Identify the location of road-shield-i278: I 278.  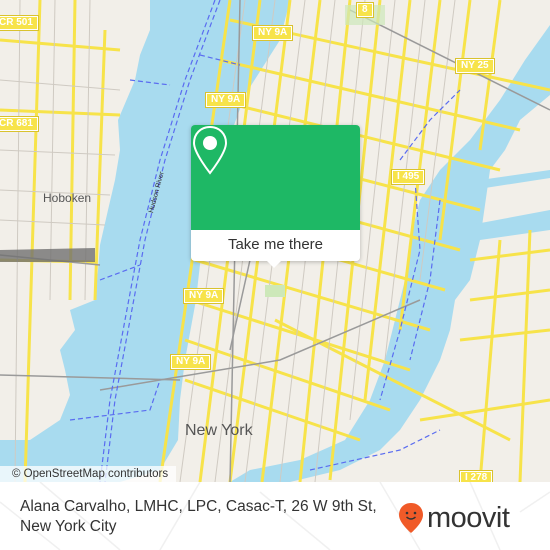
(476, 476).